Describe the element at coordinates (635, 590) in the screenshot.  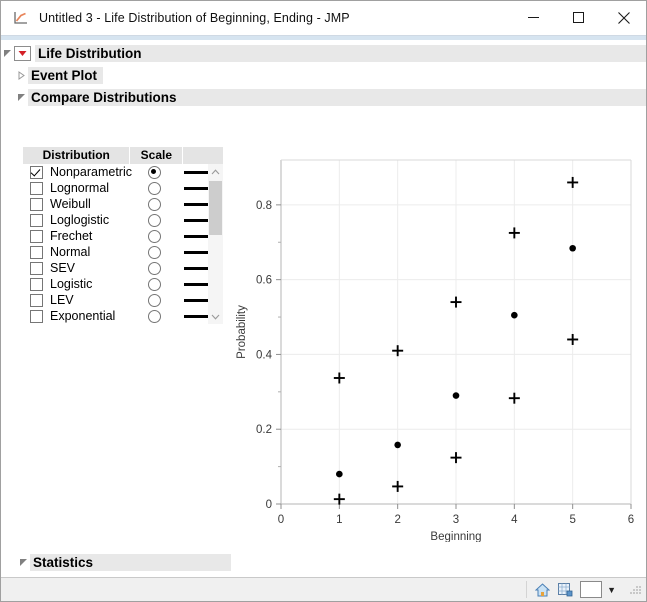
I see `resize-grip-icon` at that location.